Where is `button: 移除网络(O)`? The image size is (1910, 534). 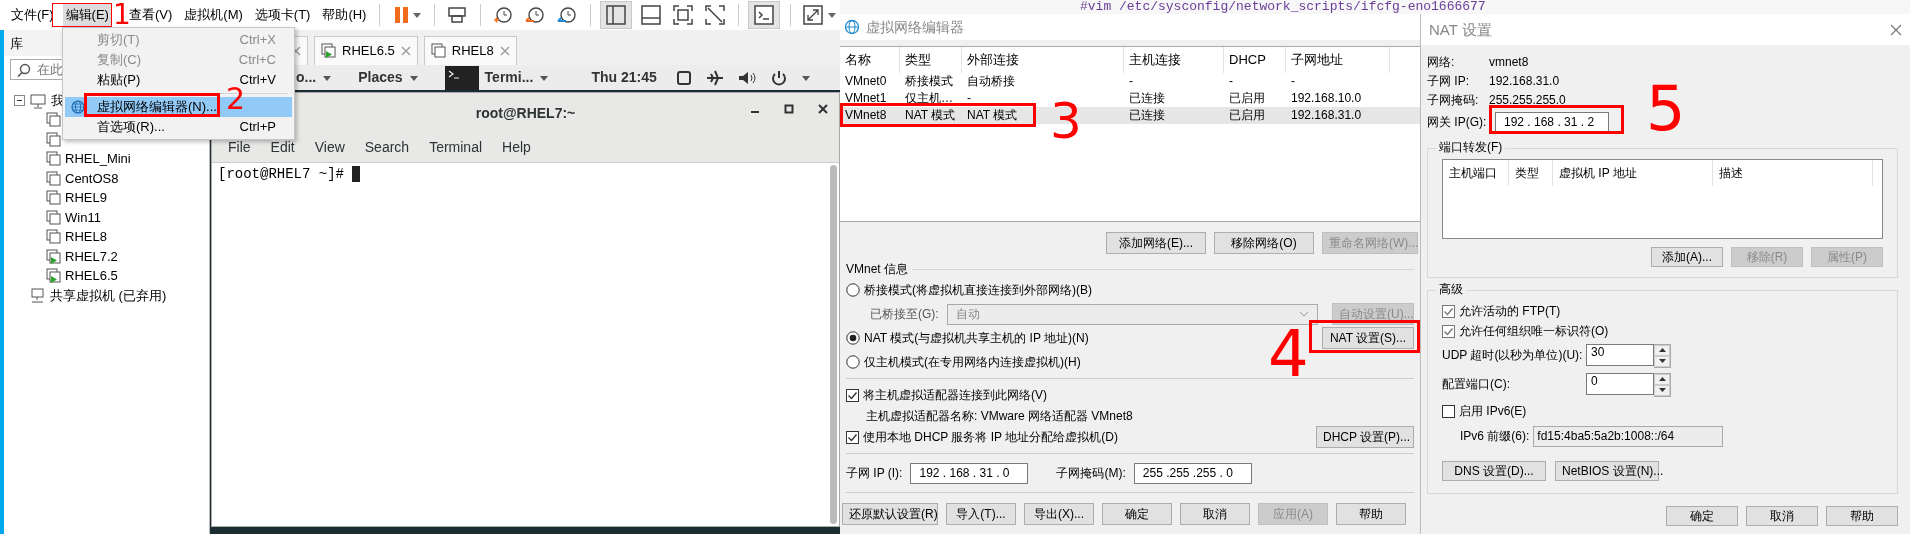
button: 移除网络(O) is located at coordinates (1264, 243).